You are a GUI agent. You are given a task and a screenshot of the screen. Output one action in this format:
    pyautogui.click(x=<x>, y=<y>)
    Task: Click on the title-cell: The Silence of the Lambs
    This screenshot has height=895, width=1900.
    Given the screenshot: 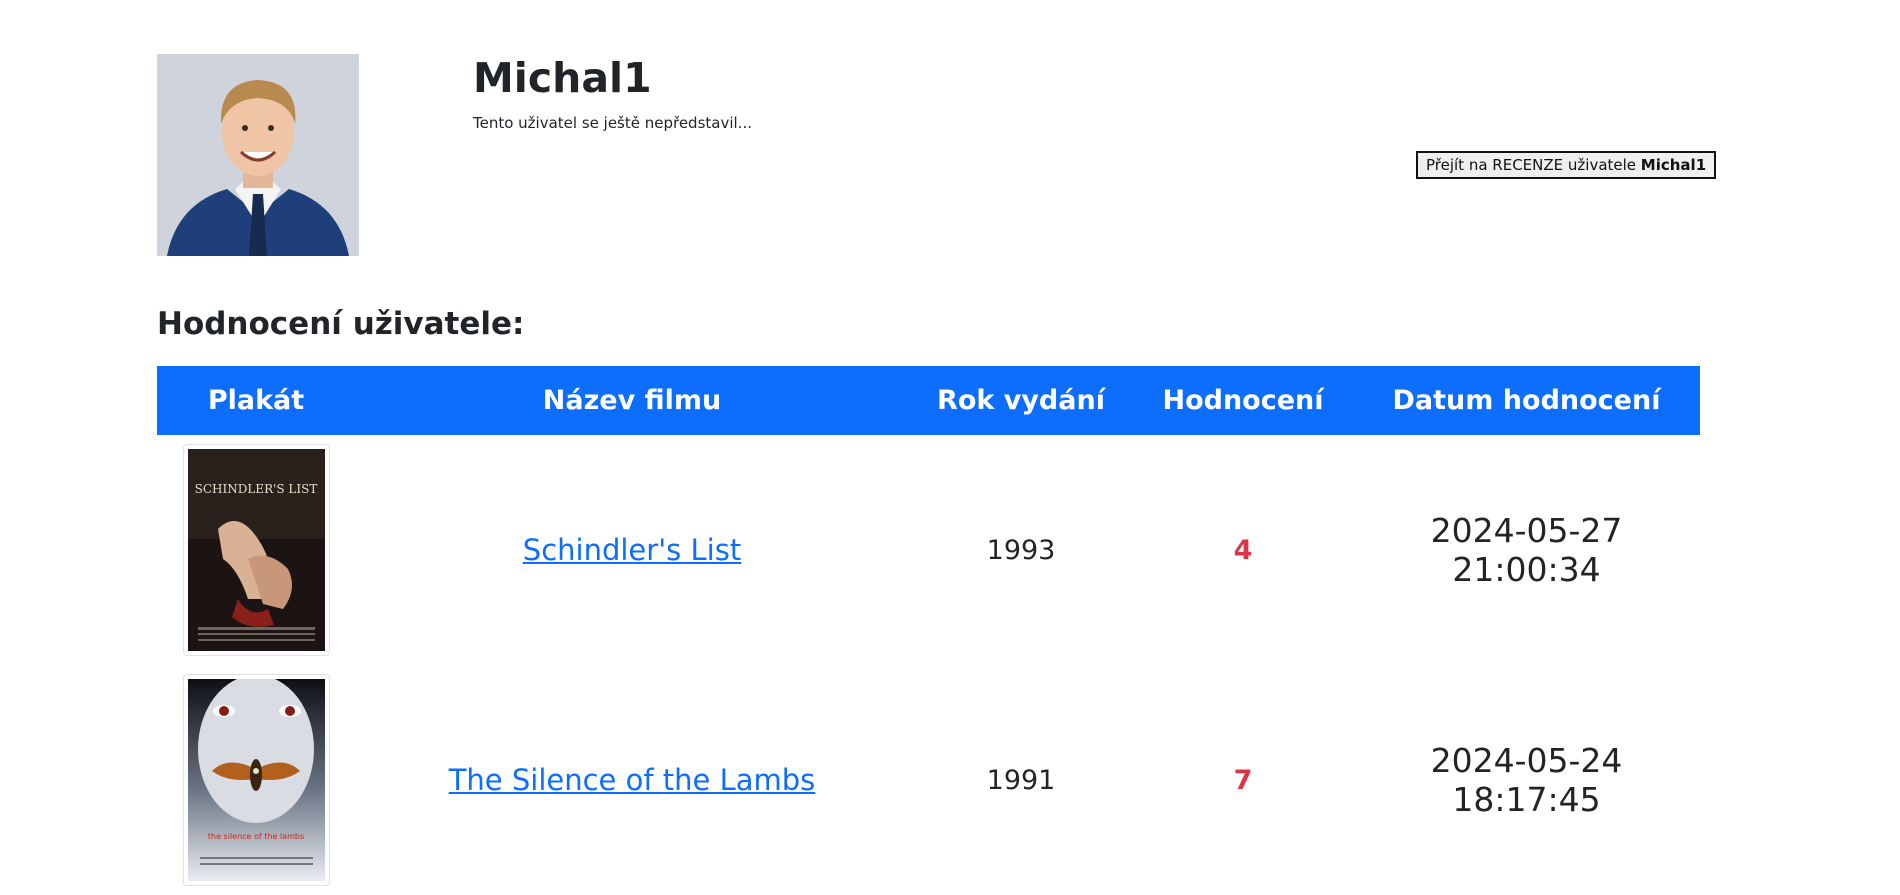 What is the action you would take?
    pyautogui.click(x=632, y=780)
    